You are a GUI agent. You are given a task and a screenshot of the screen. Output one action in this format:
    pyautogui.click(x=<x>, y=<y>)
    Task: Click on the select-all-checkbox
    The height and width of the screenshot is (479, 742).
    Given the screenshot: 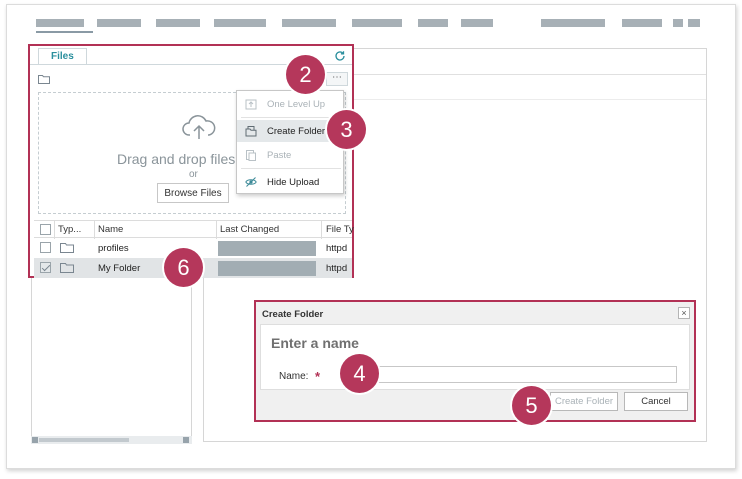 What is the action you would take?
    pyautogui.click(x=45, y=229)
    